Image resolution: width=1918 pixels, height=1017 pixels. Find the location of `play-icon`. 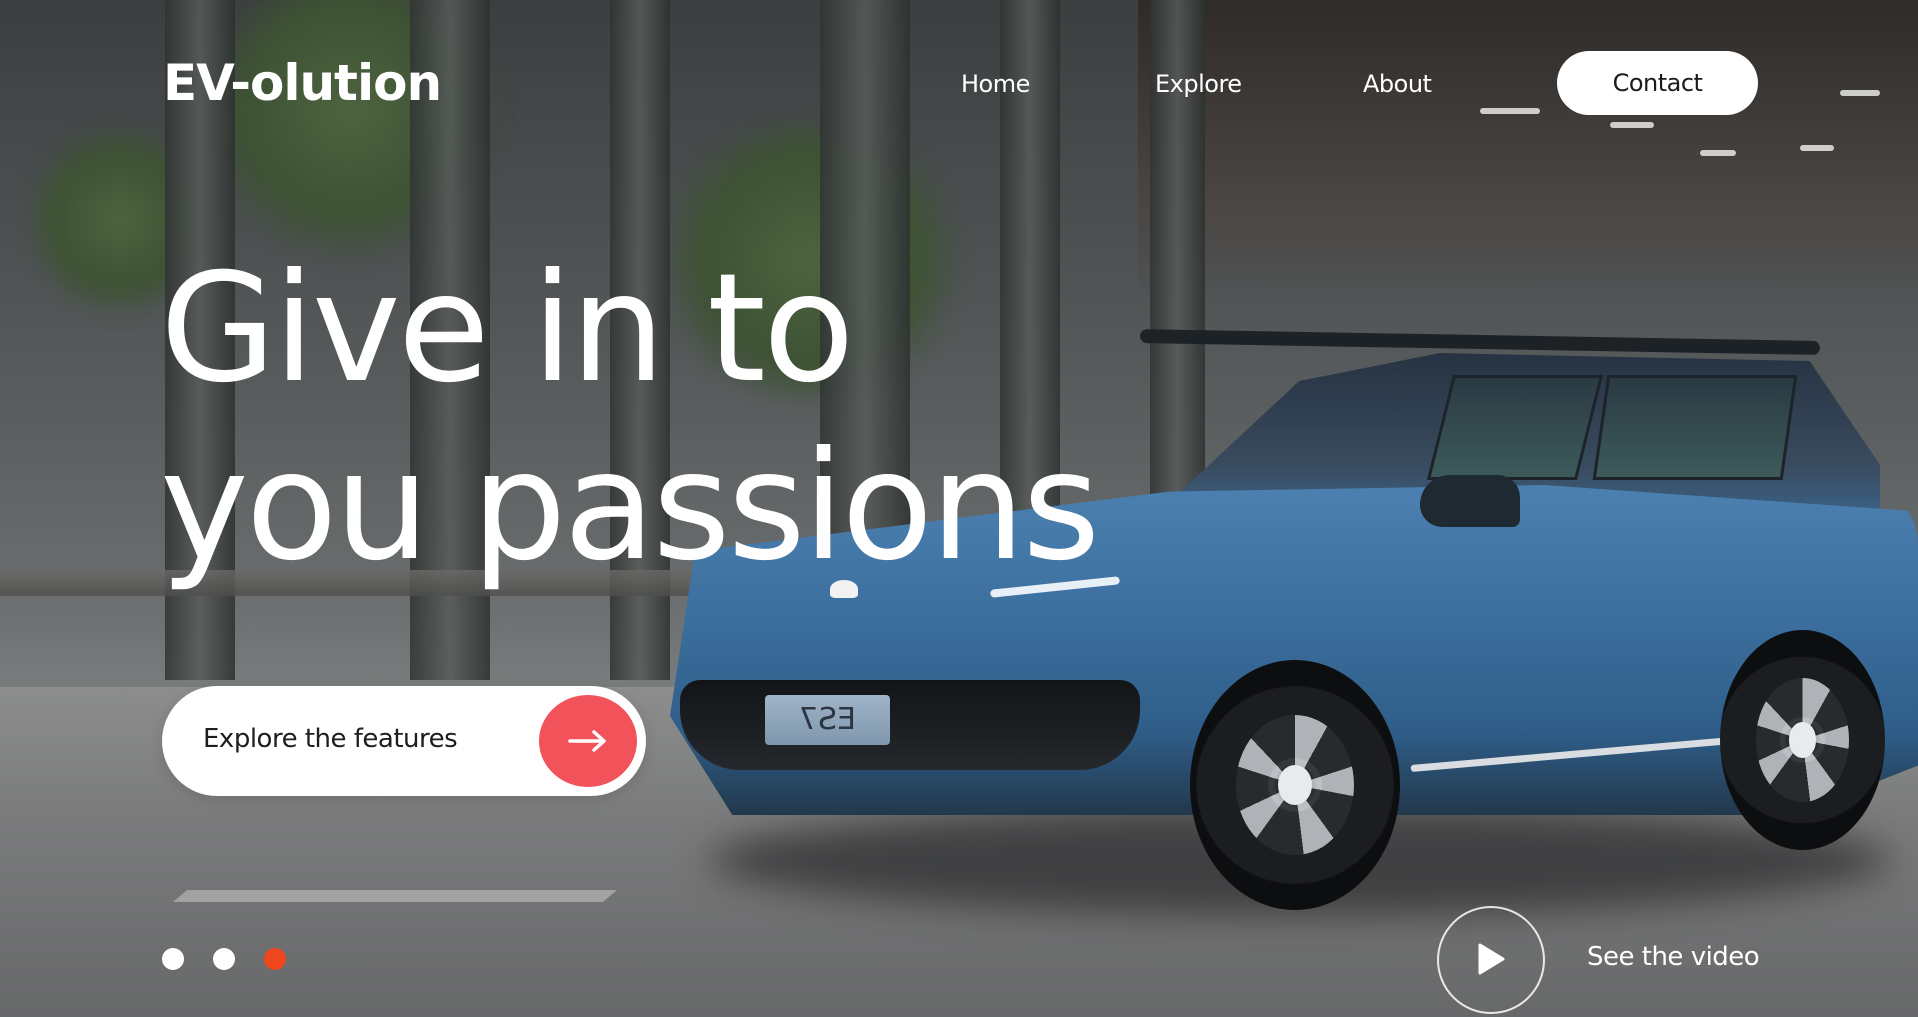

play-icon is located at coordinates (1491, 960).